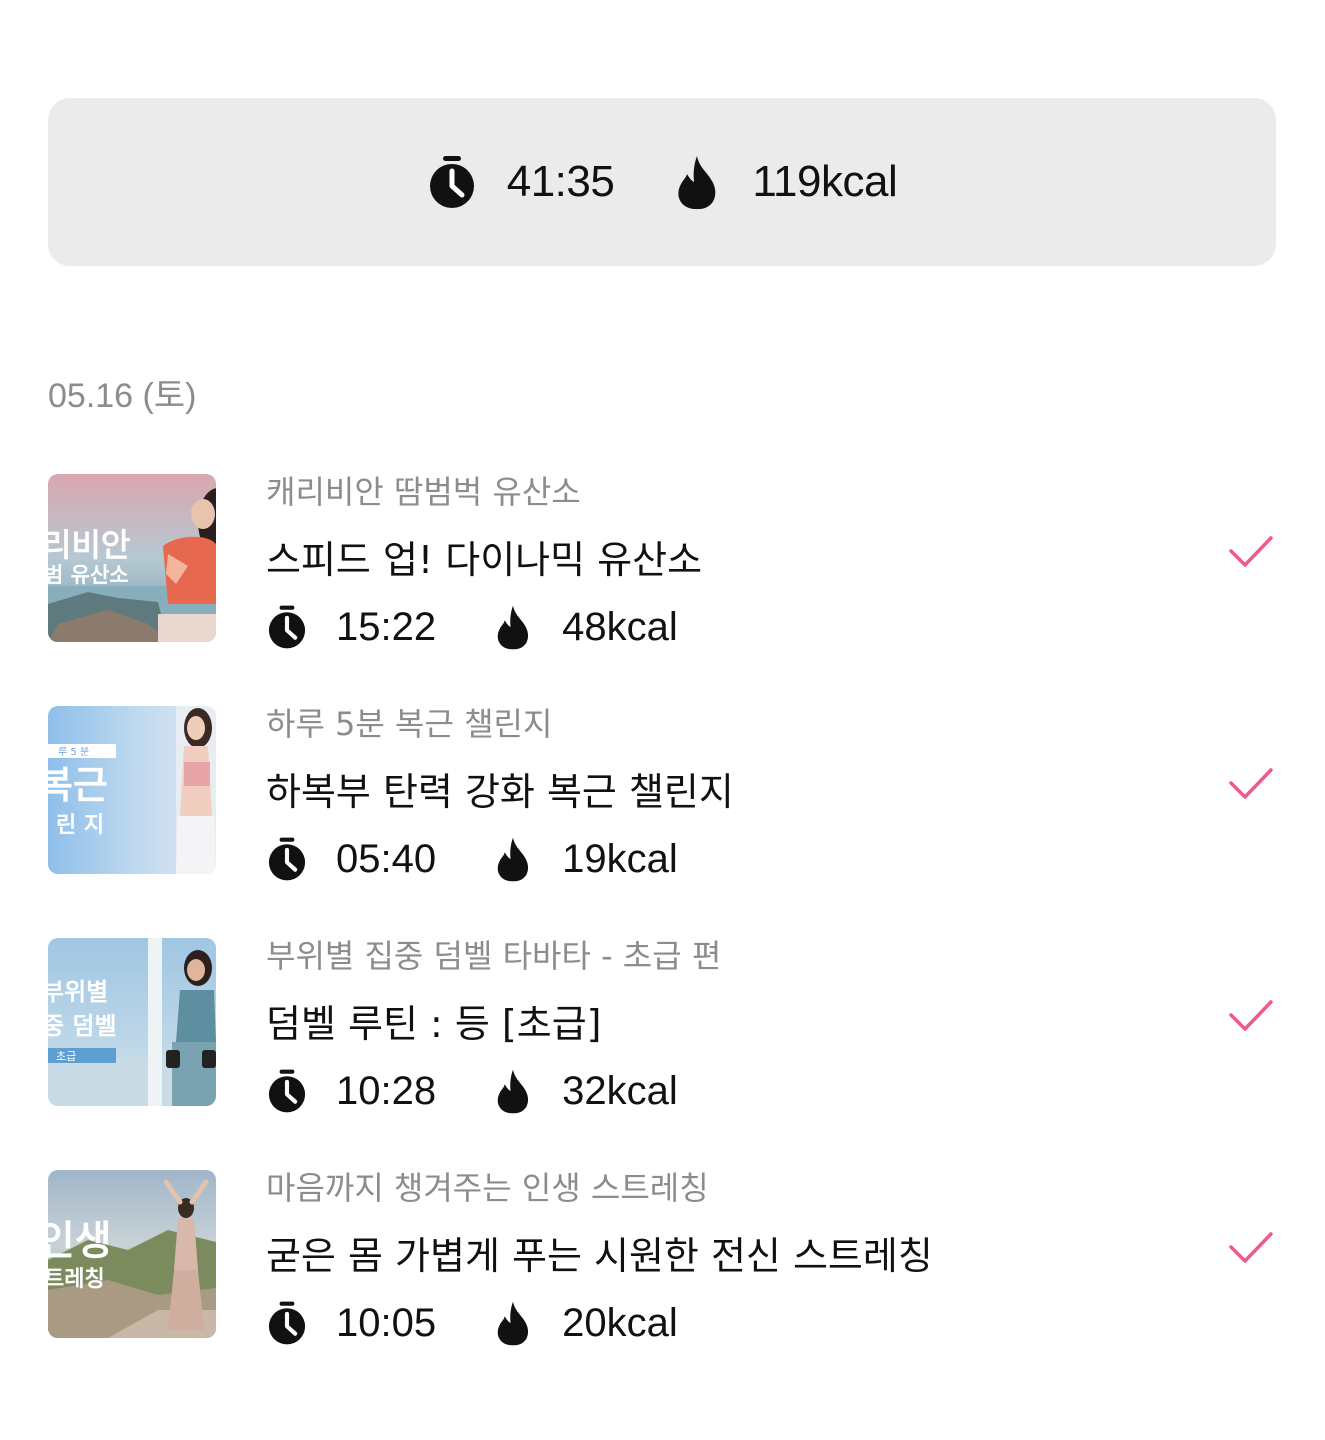 This screenshot has width=1325, height=1440. Describe the element at coordinates (825, 181) in the screenshot. I see `total-kcal-value: 119kcal` at that location.